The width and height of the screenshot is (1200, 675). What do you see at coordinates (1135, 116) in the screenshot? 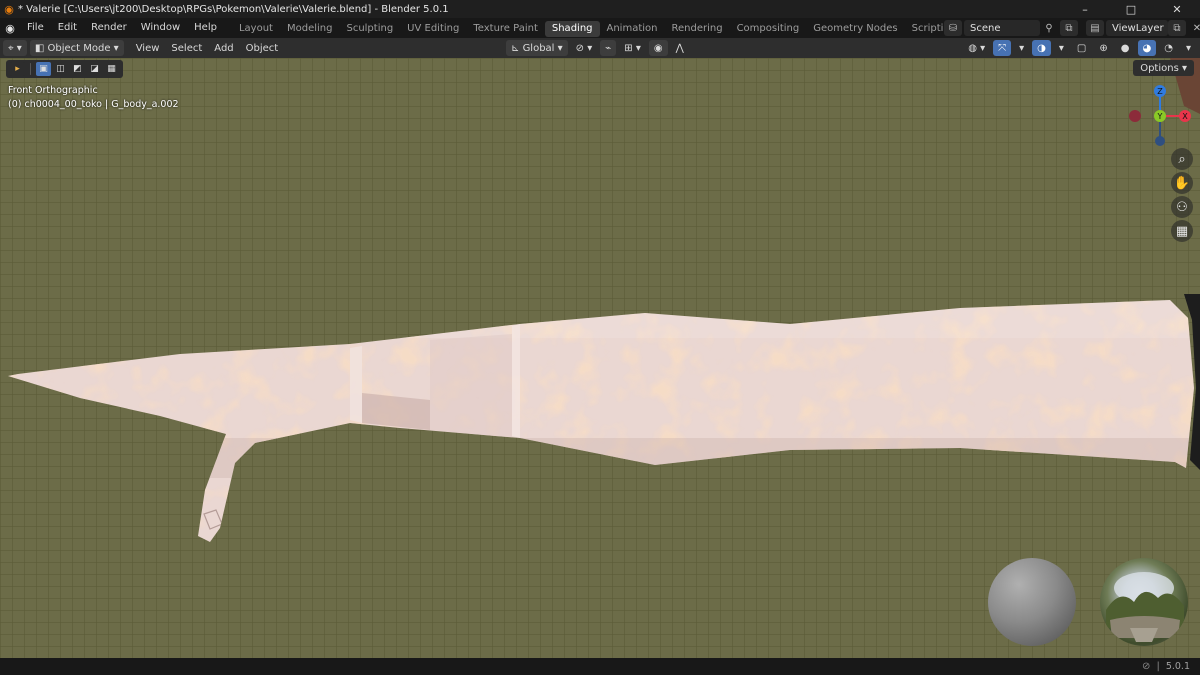
I see `axis-neg-x-icon` at bounding box center [1135, 116].